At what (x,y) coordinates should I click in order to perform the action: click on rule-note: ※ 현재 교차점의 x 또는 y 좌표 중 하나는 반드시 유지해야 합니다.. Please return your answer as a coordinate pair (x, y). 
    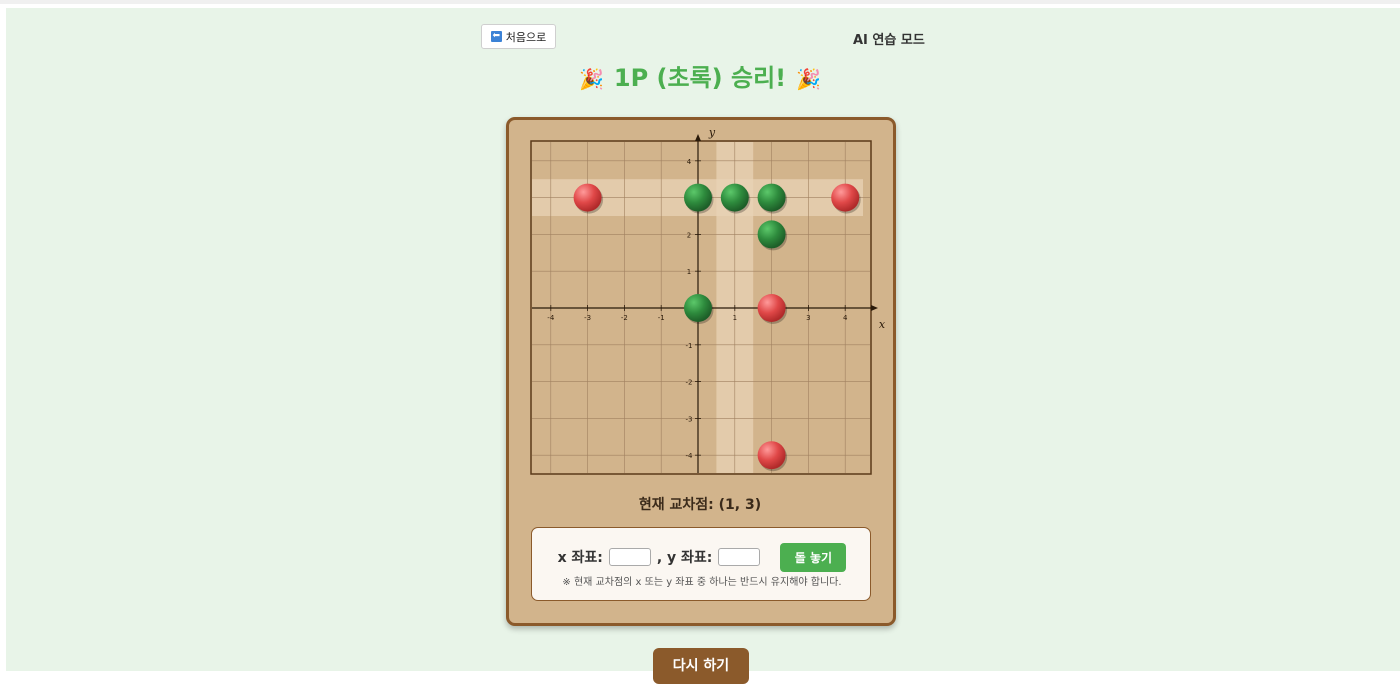
    Looking at the image, I should click on (702, 582).